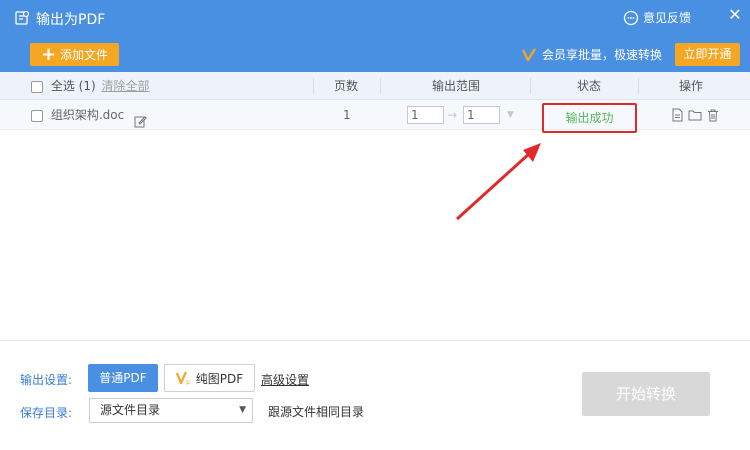  Describe the element at coordinates (171, 410) in the screenshot. I see `save-dir-select: 源文件目录 ▼` at that location.